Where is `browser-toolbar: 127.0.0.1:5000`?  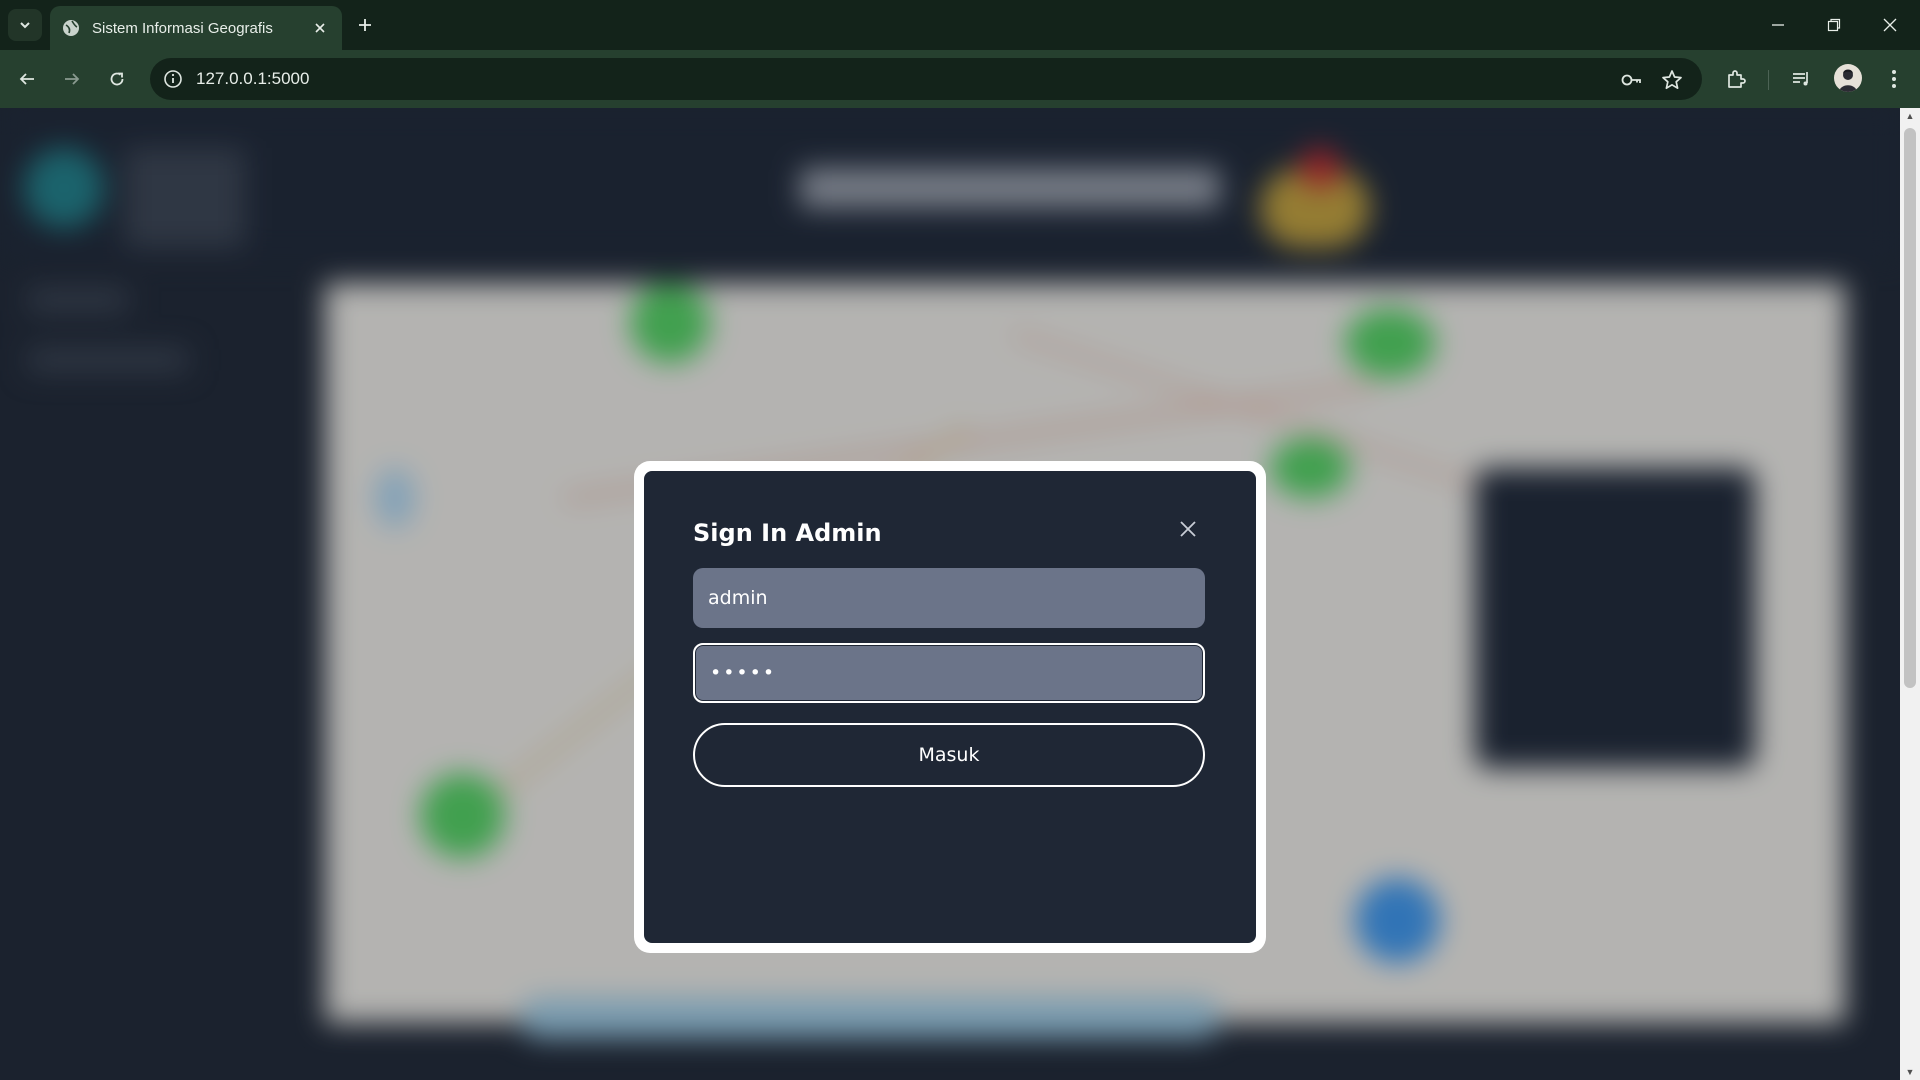 browser-toolbar: 127.0.0.1:5000 is located at coordinates (960, 79).